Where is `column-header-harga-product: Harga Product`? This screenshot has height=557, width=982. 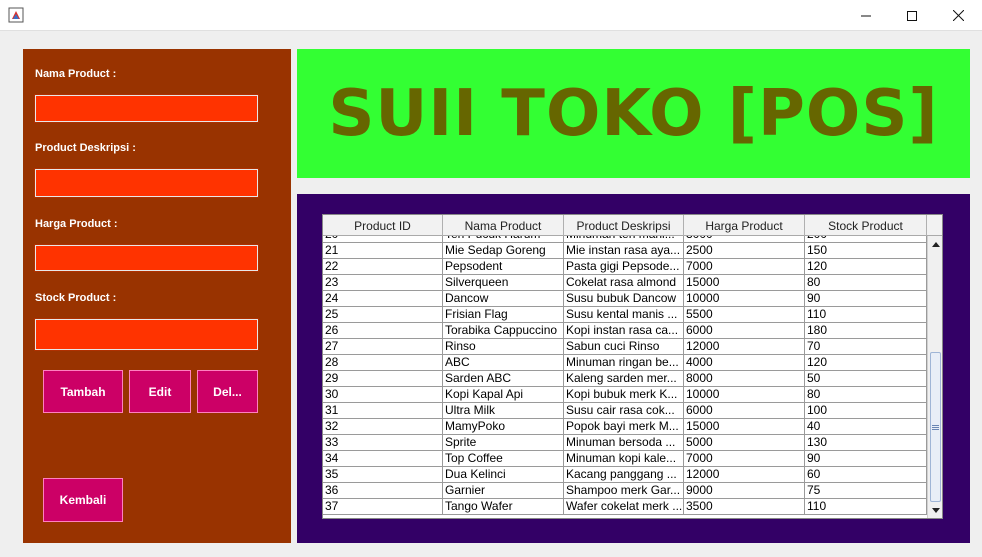 column-header-harga-product: Harga Product is located at coordinates (744, 225).